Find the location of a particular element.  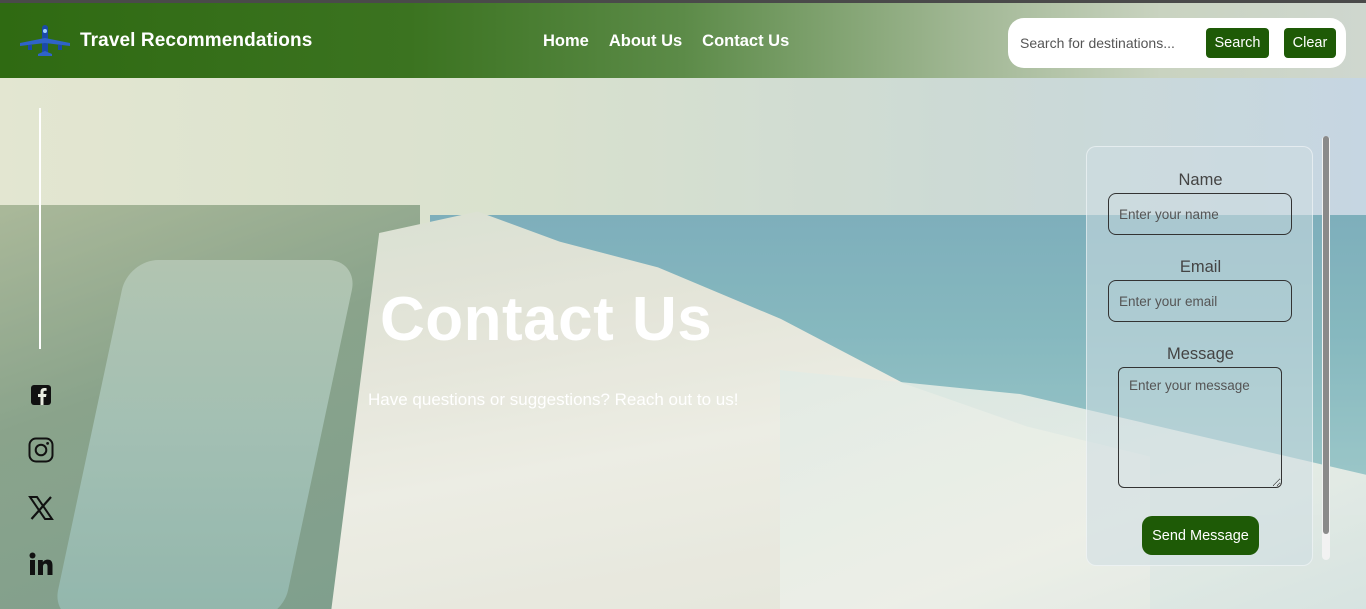

x-icon is located at coordinates (41, 508).